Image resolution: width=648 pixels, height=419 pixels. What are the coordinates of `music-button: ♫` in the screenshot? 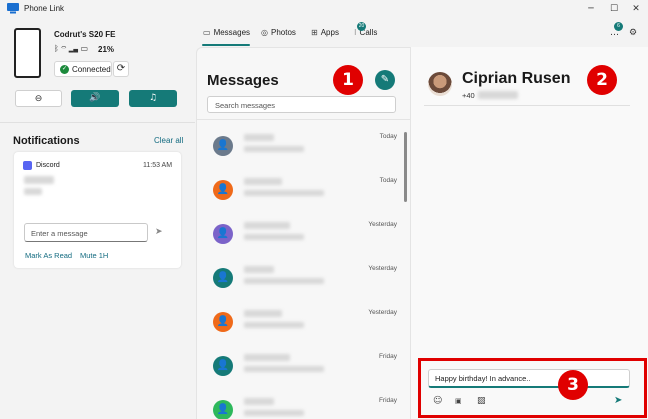 It's located at (153, 98).